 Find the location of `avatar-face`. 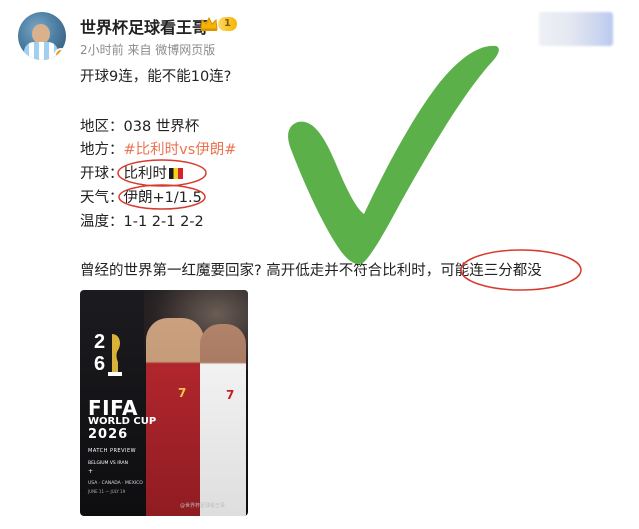

avatar-face is located at coordinates (41, 34).